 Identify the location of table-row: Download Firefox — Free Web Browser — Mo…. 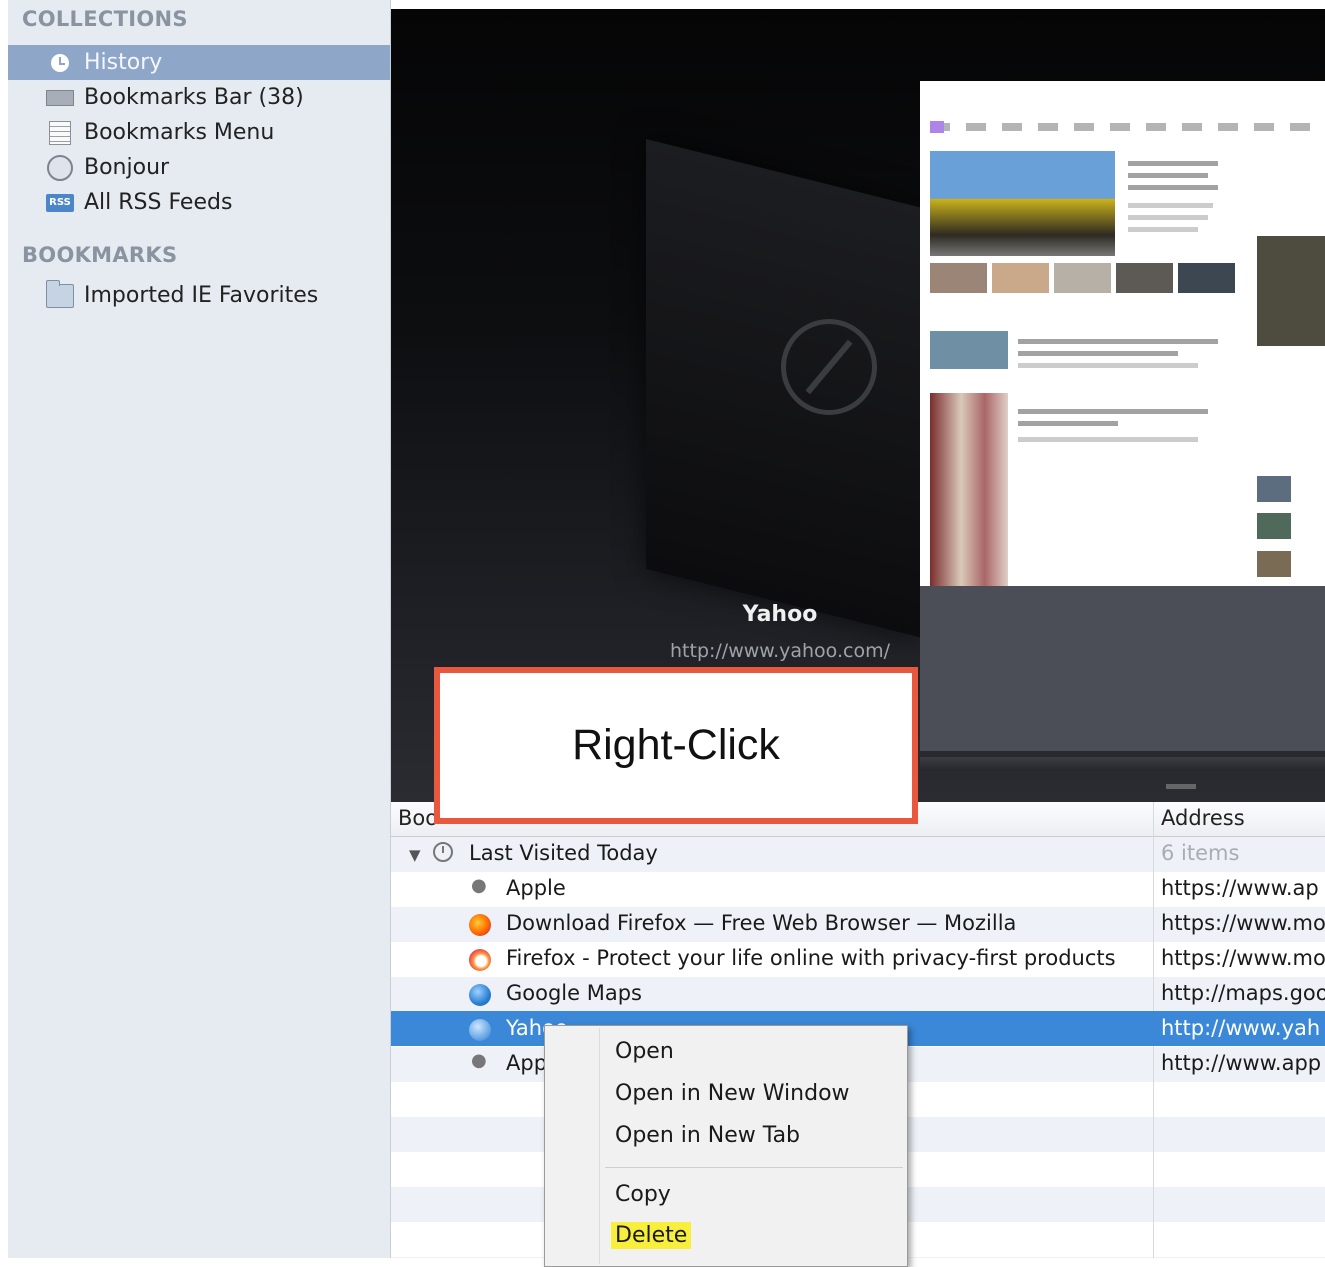
(858, 923).